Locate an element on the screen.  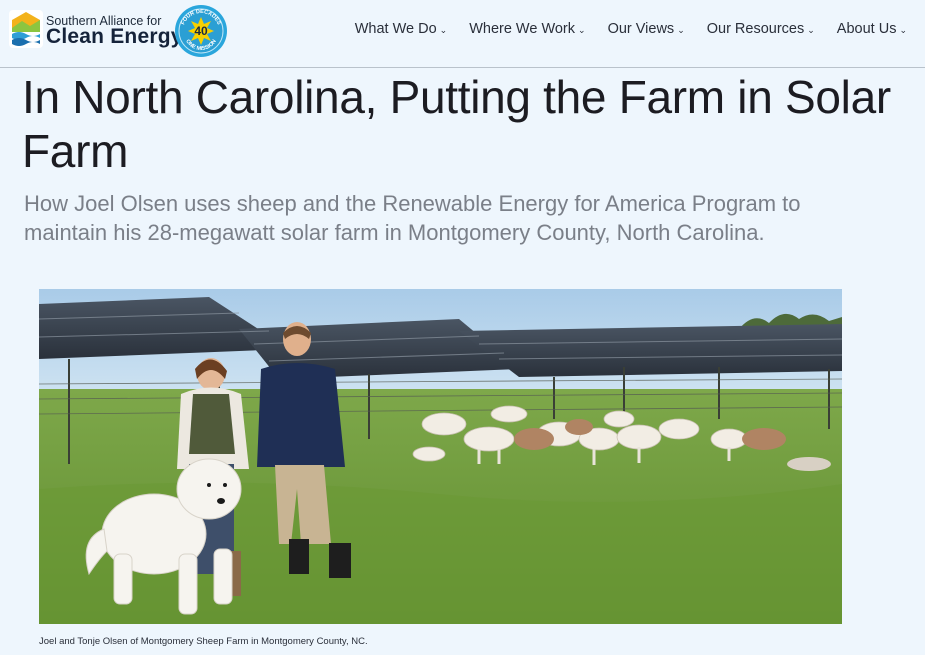
nav-our-resources: Our Resources ⌄ is located at coordinates (761, 29).